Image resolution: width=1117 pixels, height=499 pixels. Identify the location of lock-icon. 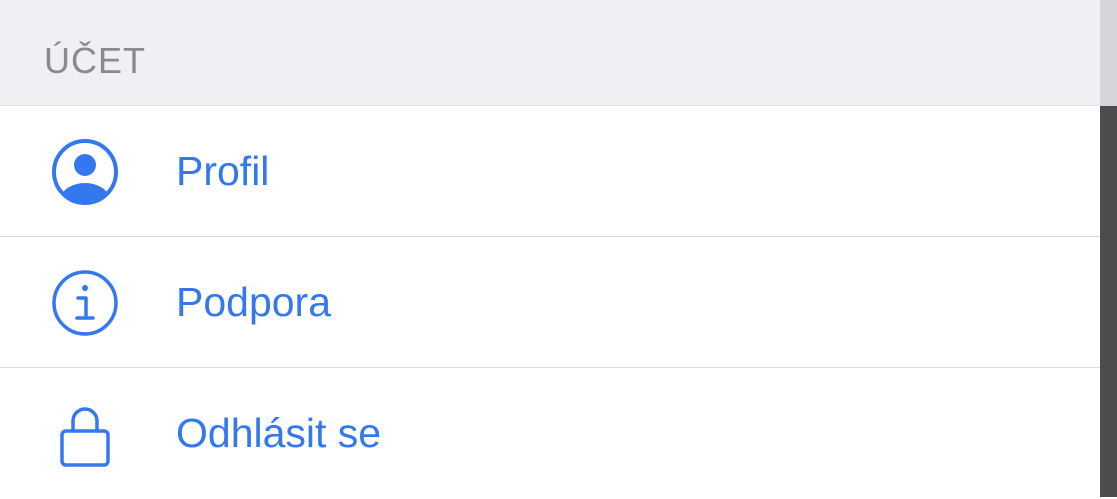
(85, 434).